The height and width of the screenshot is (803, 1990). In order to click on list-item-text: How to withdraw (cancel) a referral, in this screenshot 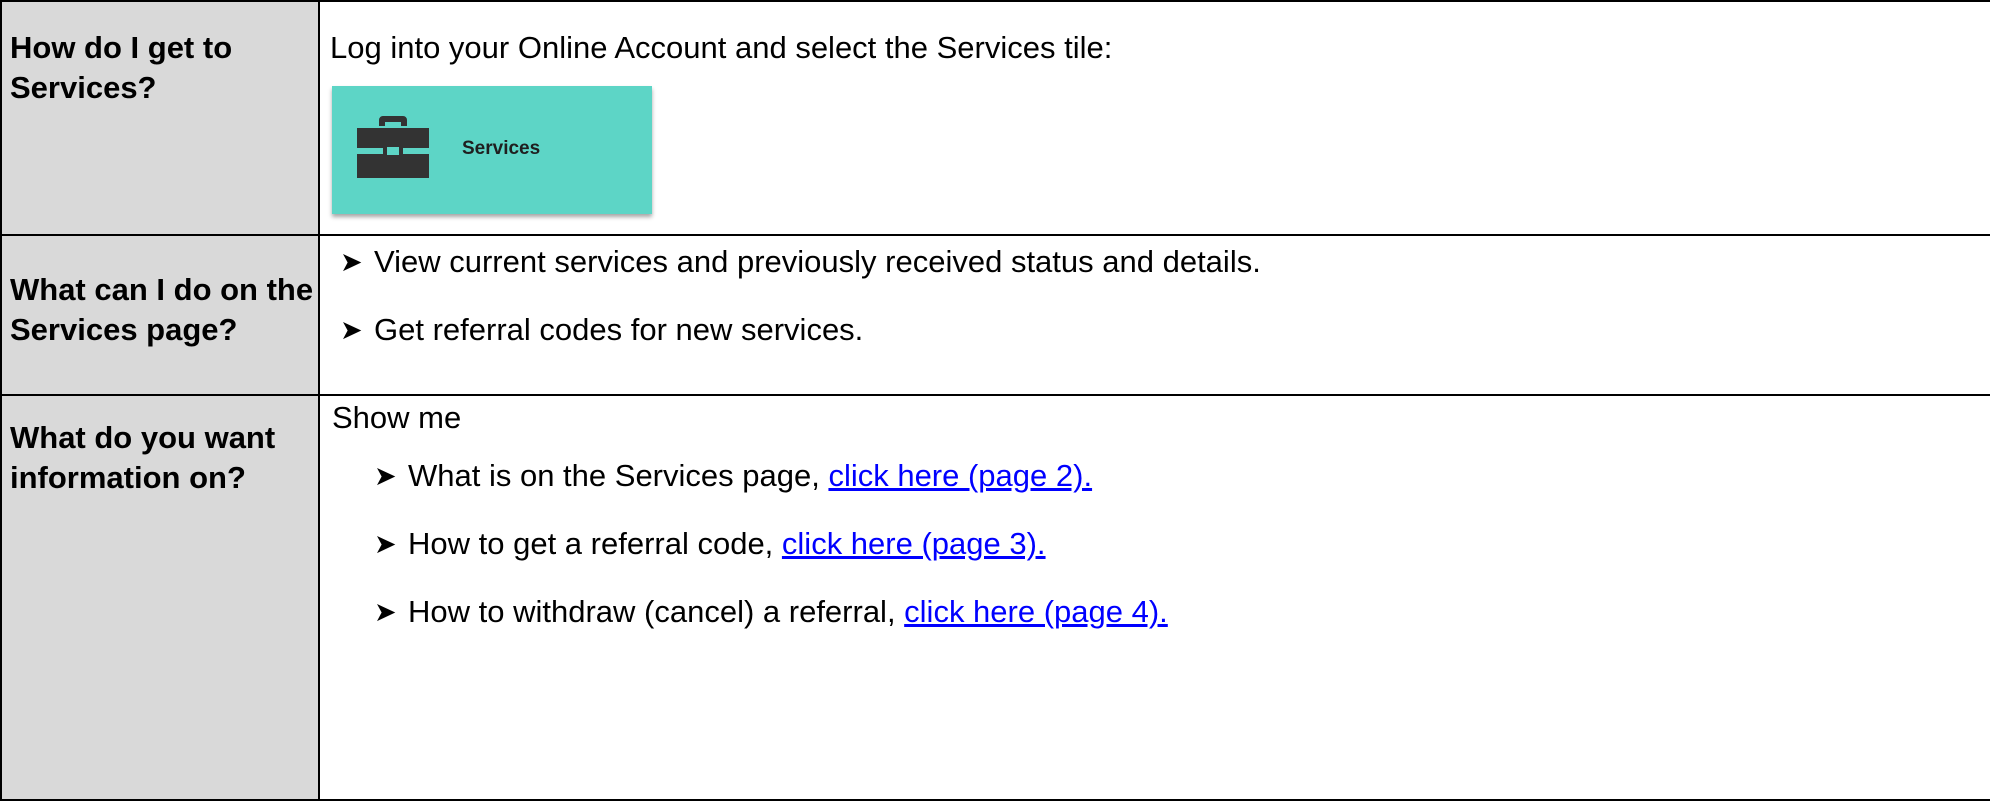, I will do `click(656, 611)`.